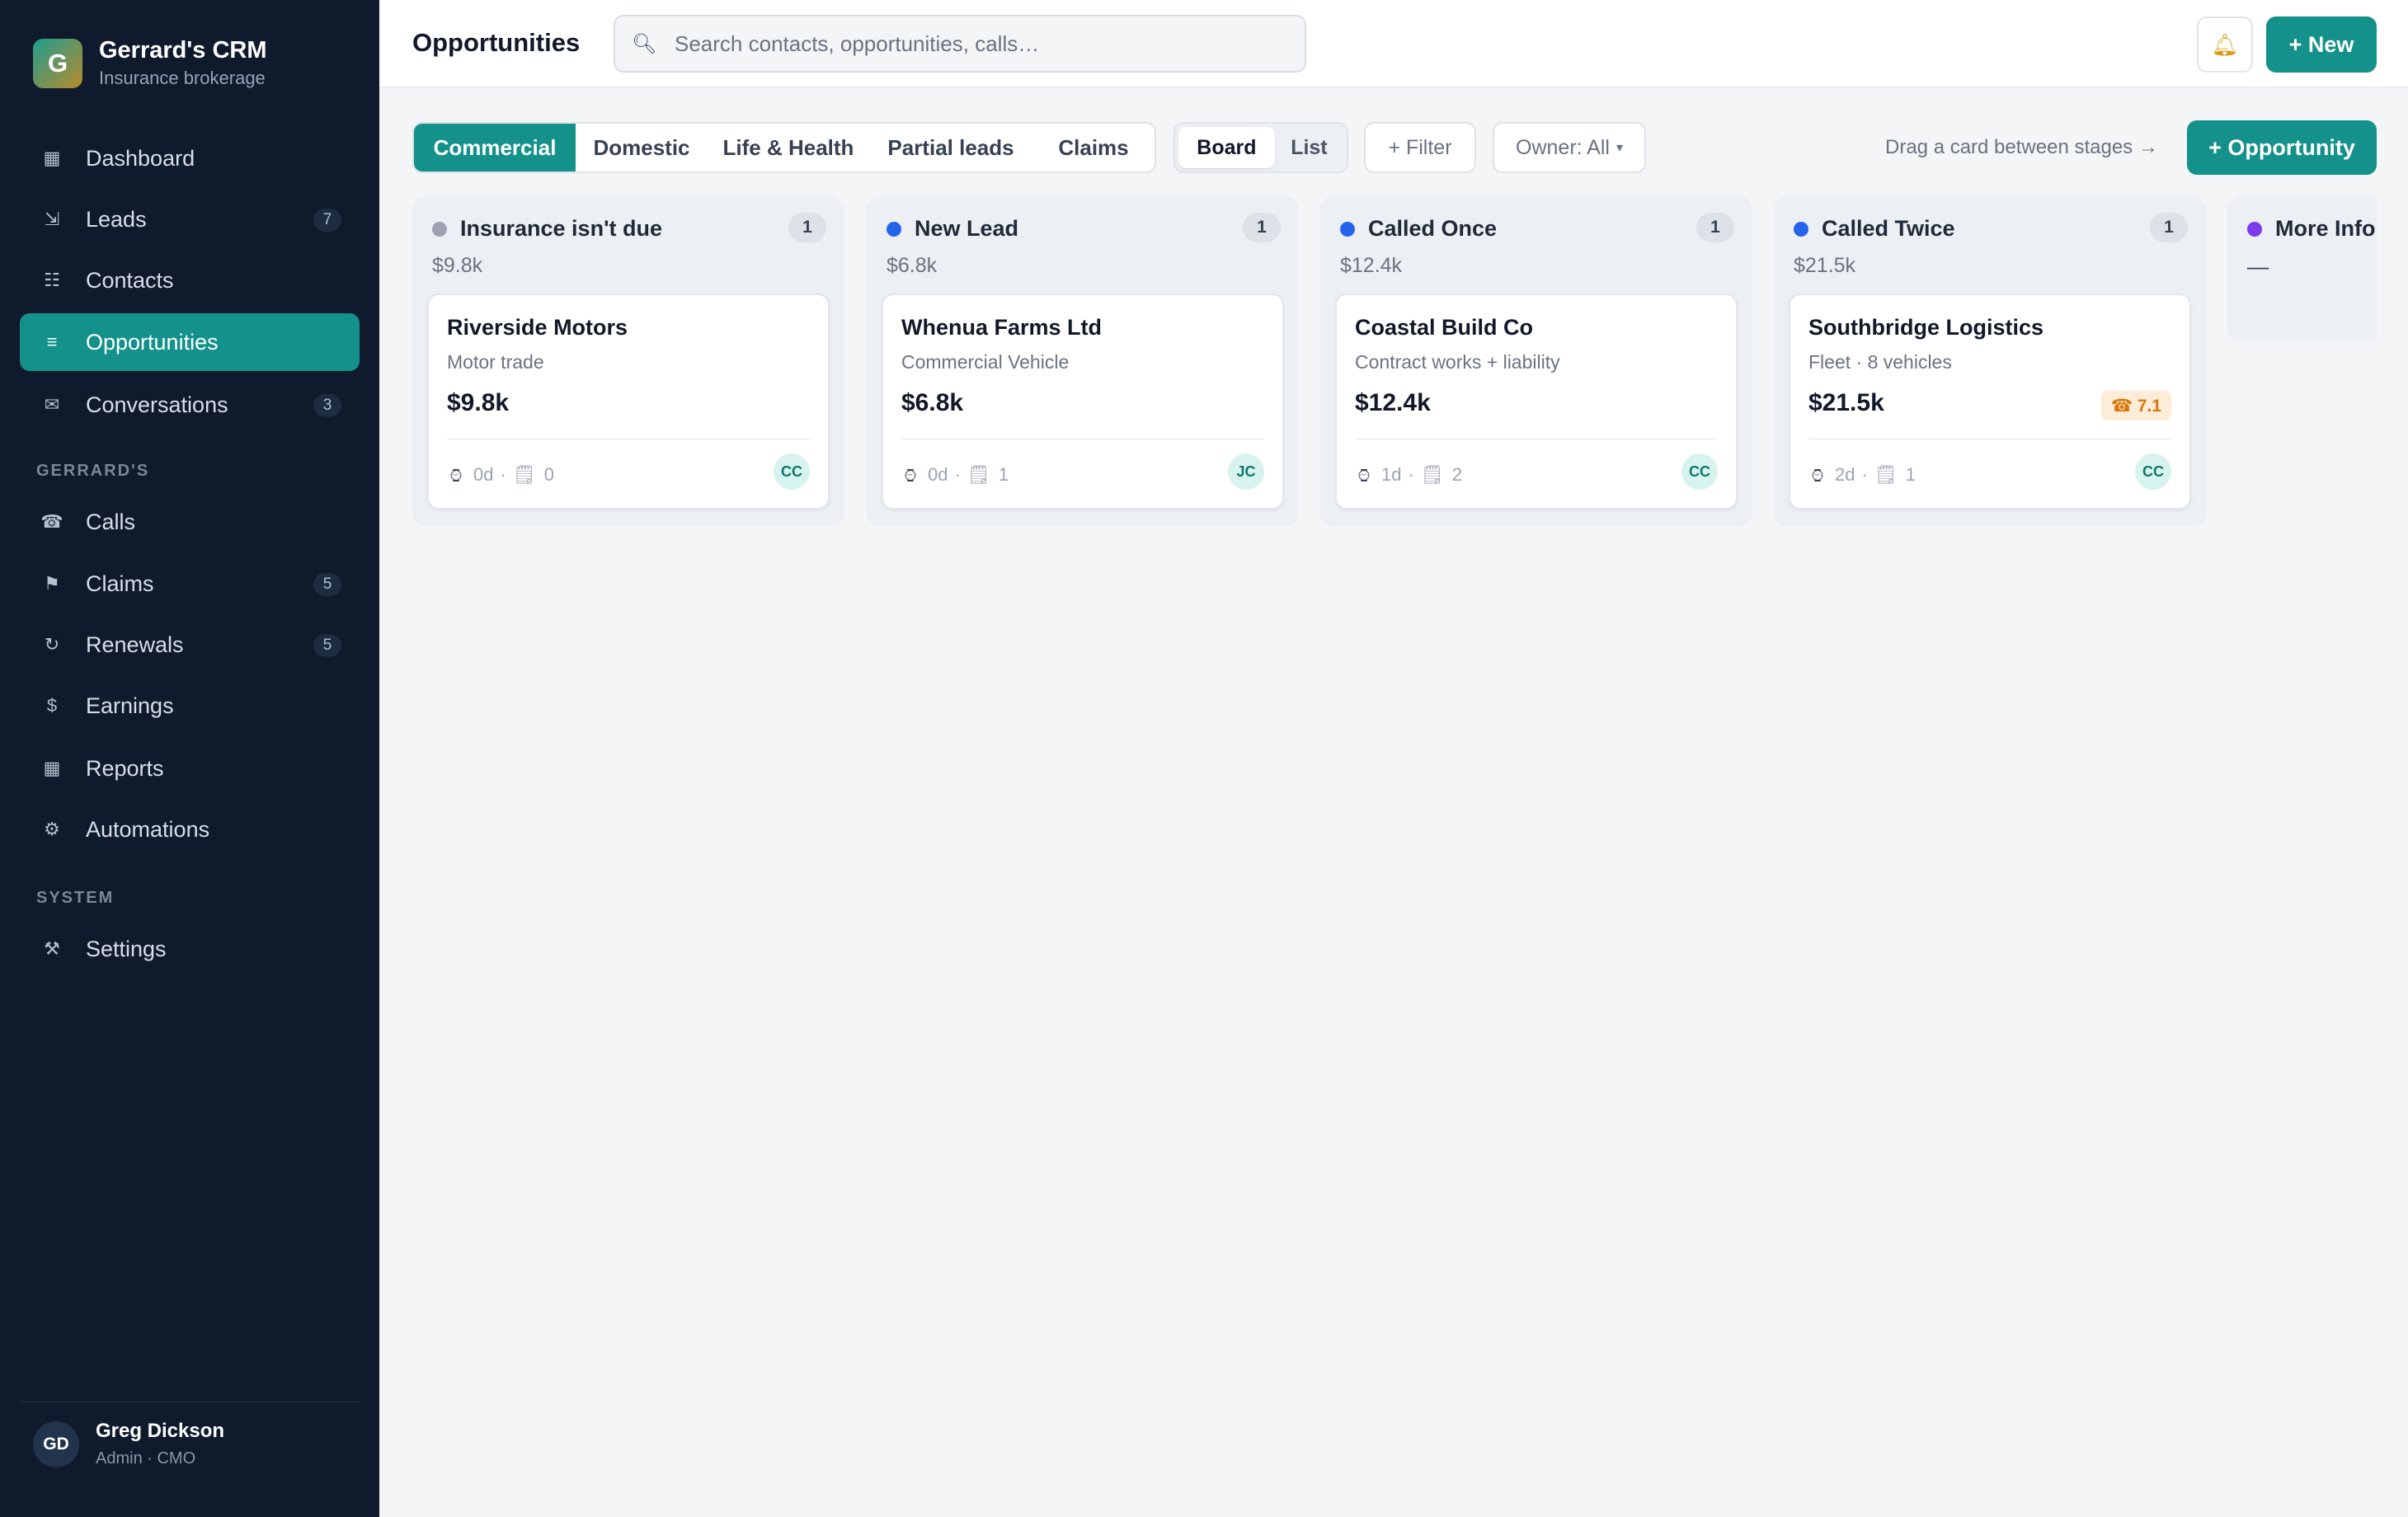  What do you see at coordinates (190, 706) in the screenshot?
I see `sidebar-item-earnings: $ Earnings` at bounding box center [190, 706].